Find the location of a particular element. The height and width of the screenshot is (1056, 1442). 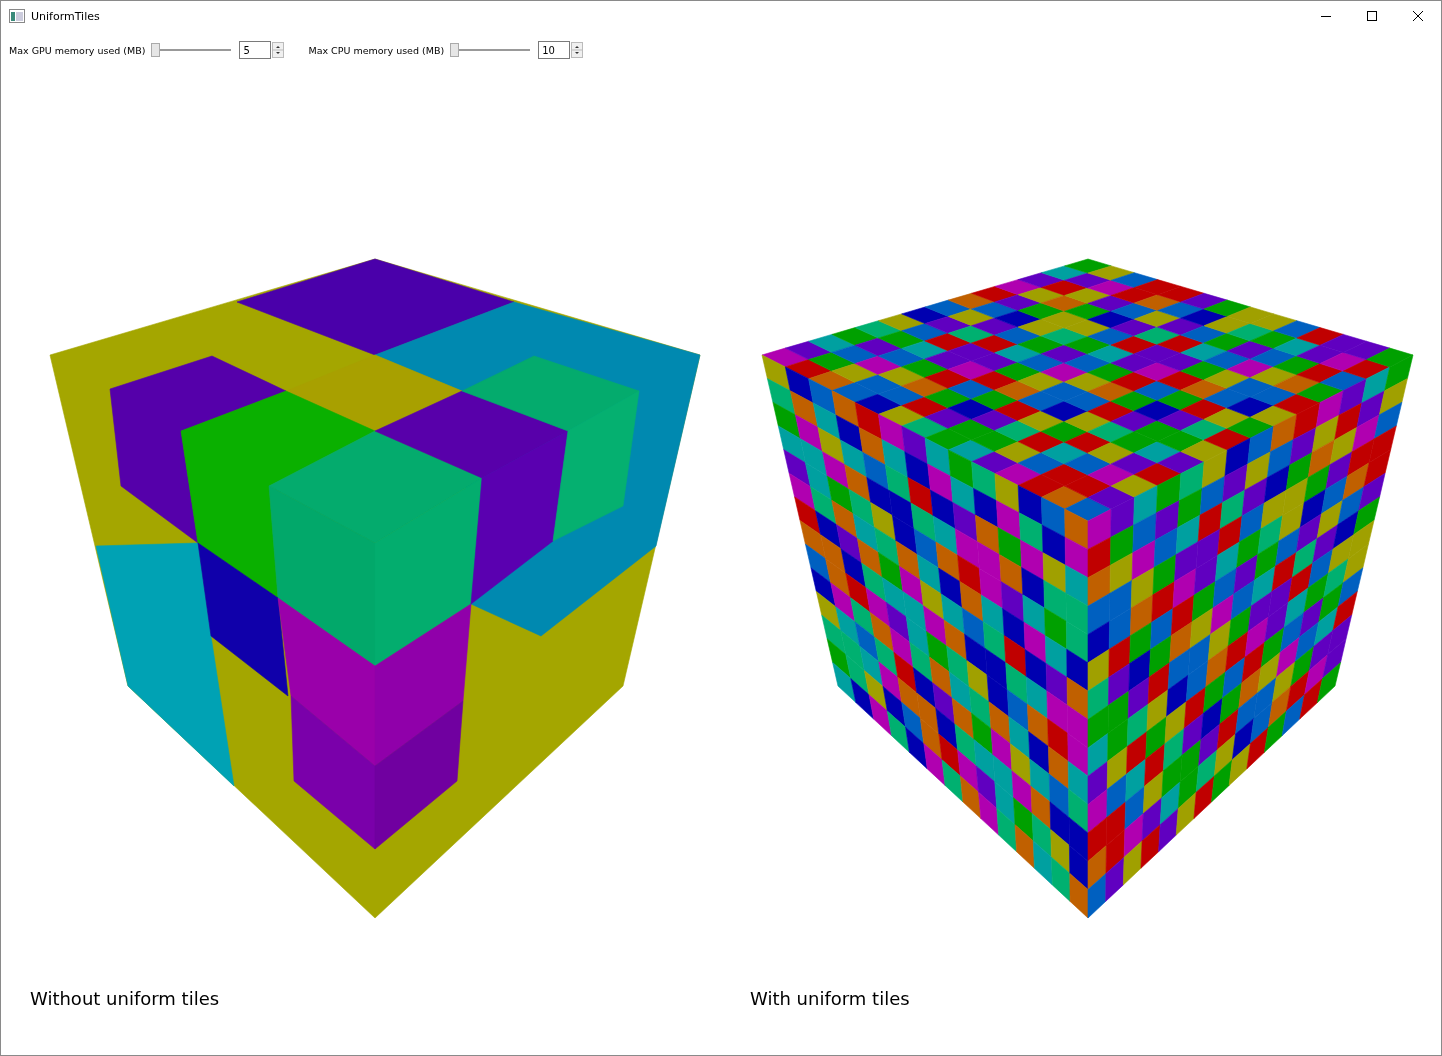

maximize-icon is located at coordinates (1372, 16).